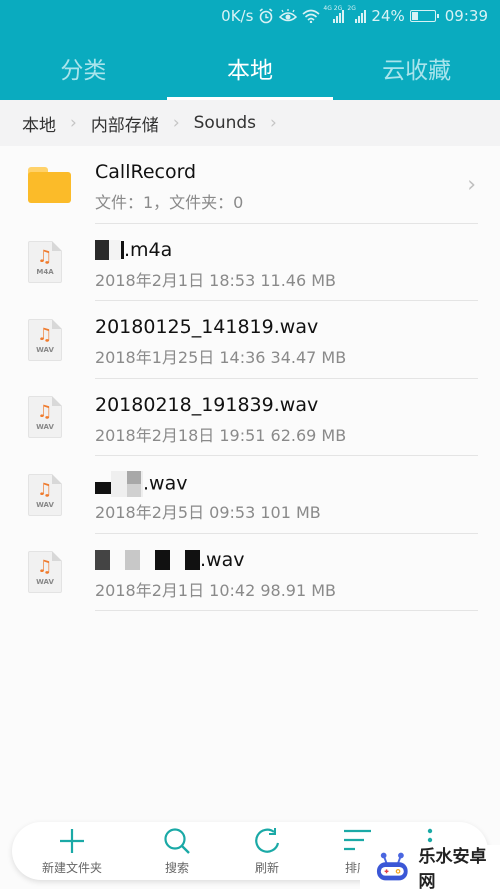 This screenshot has height=889, width=500. Describe the element at coordinates (49, 184) in the screenshot. I see `folder-icon` at that location.